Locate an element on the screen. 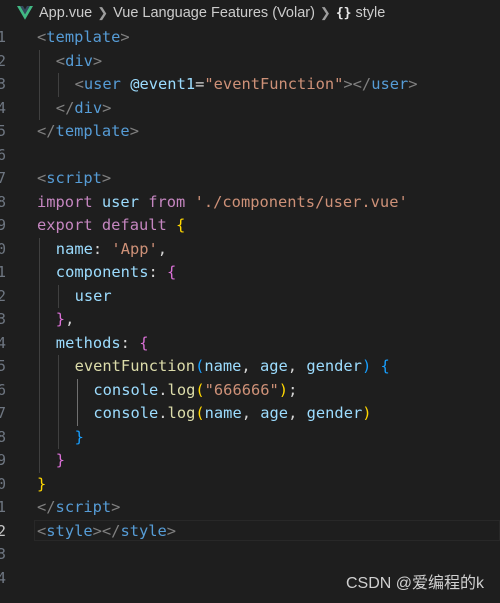 Image resolution: width=500 pixels, height=603 pixels. code-line: 4 methods: { is located at coordinates (250, 343).